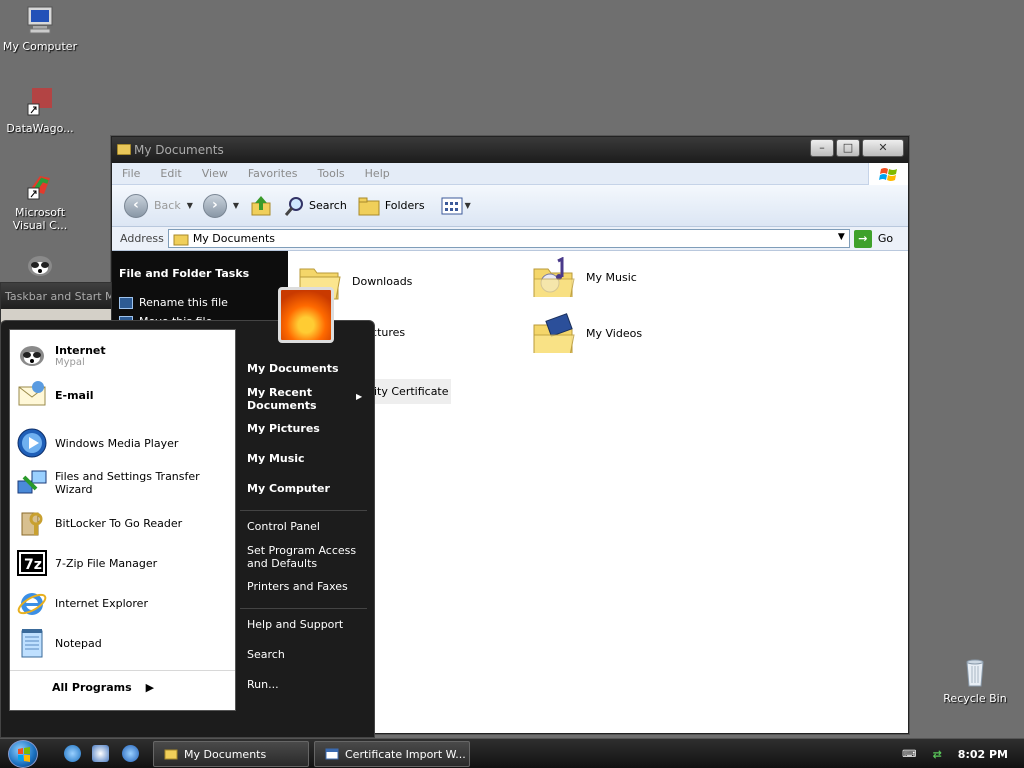 The height and width of the screenshot is (768, 1024). I want to click on start-button, so click(23, 754).